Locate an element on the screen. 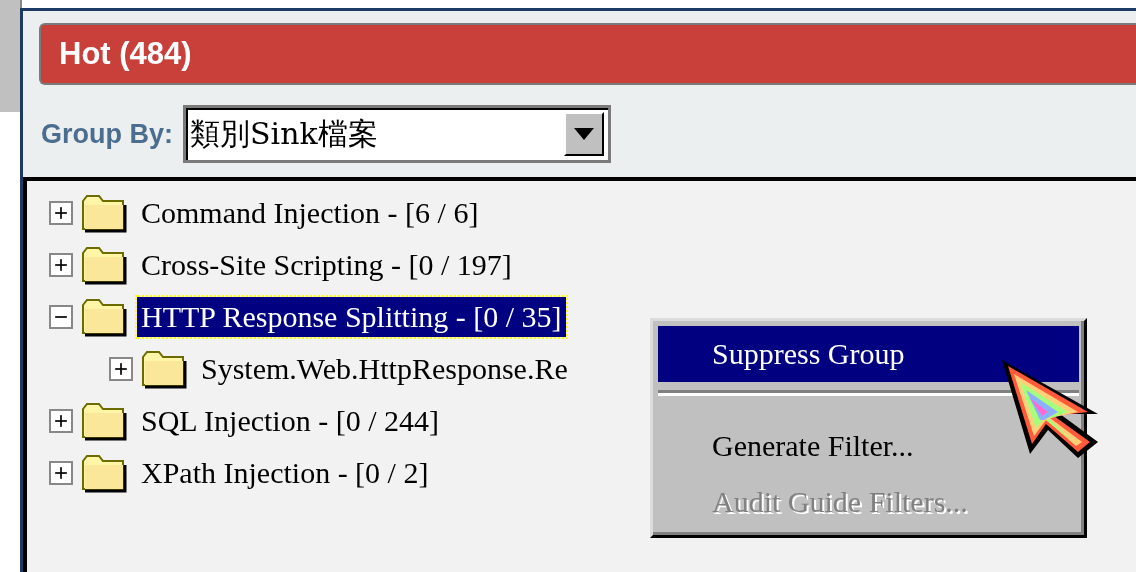 Image resolution: width=1136 pixels, height=572 pixels. menu-item: Suppress Group is located at coordinates (868, 354).